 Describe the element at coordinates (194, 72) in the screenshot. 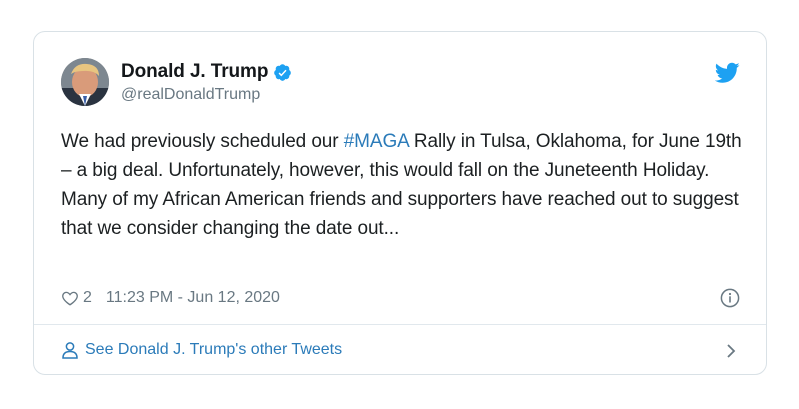

I see `display-name: Donald J. Trump` at that location.